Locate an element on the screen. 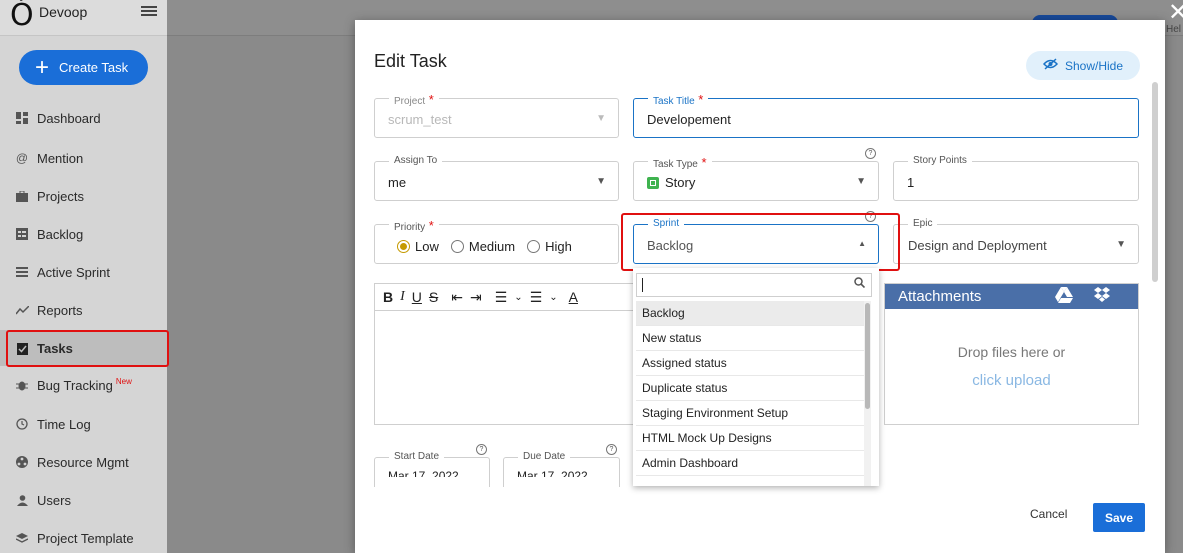  start-date-input: Start Date Mar 17, 2022 is located at coordinates (432, 469).